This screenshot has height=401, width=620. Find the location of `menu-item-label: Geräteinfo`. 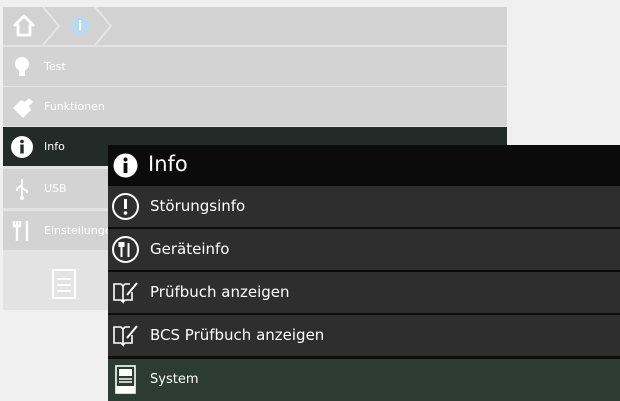

menu-item-label: Geräteinfo is located at coordinates (190, 249).